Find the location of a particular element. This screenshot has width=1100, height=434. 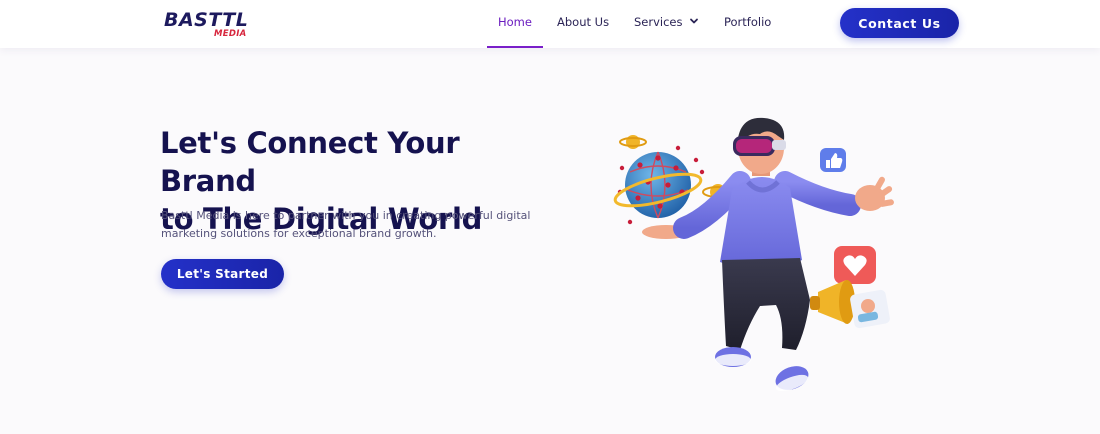

nav-item-portfolio: Portfolio is located at coordinates (747, 24).